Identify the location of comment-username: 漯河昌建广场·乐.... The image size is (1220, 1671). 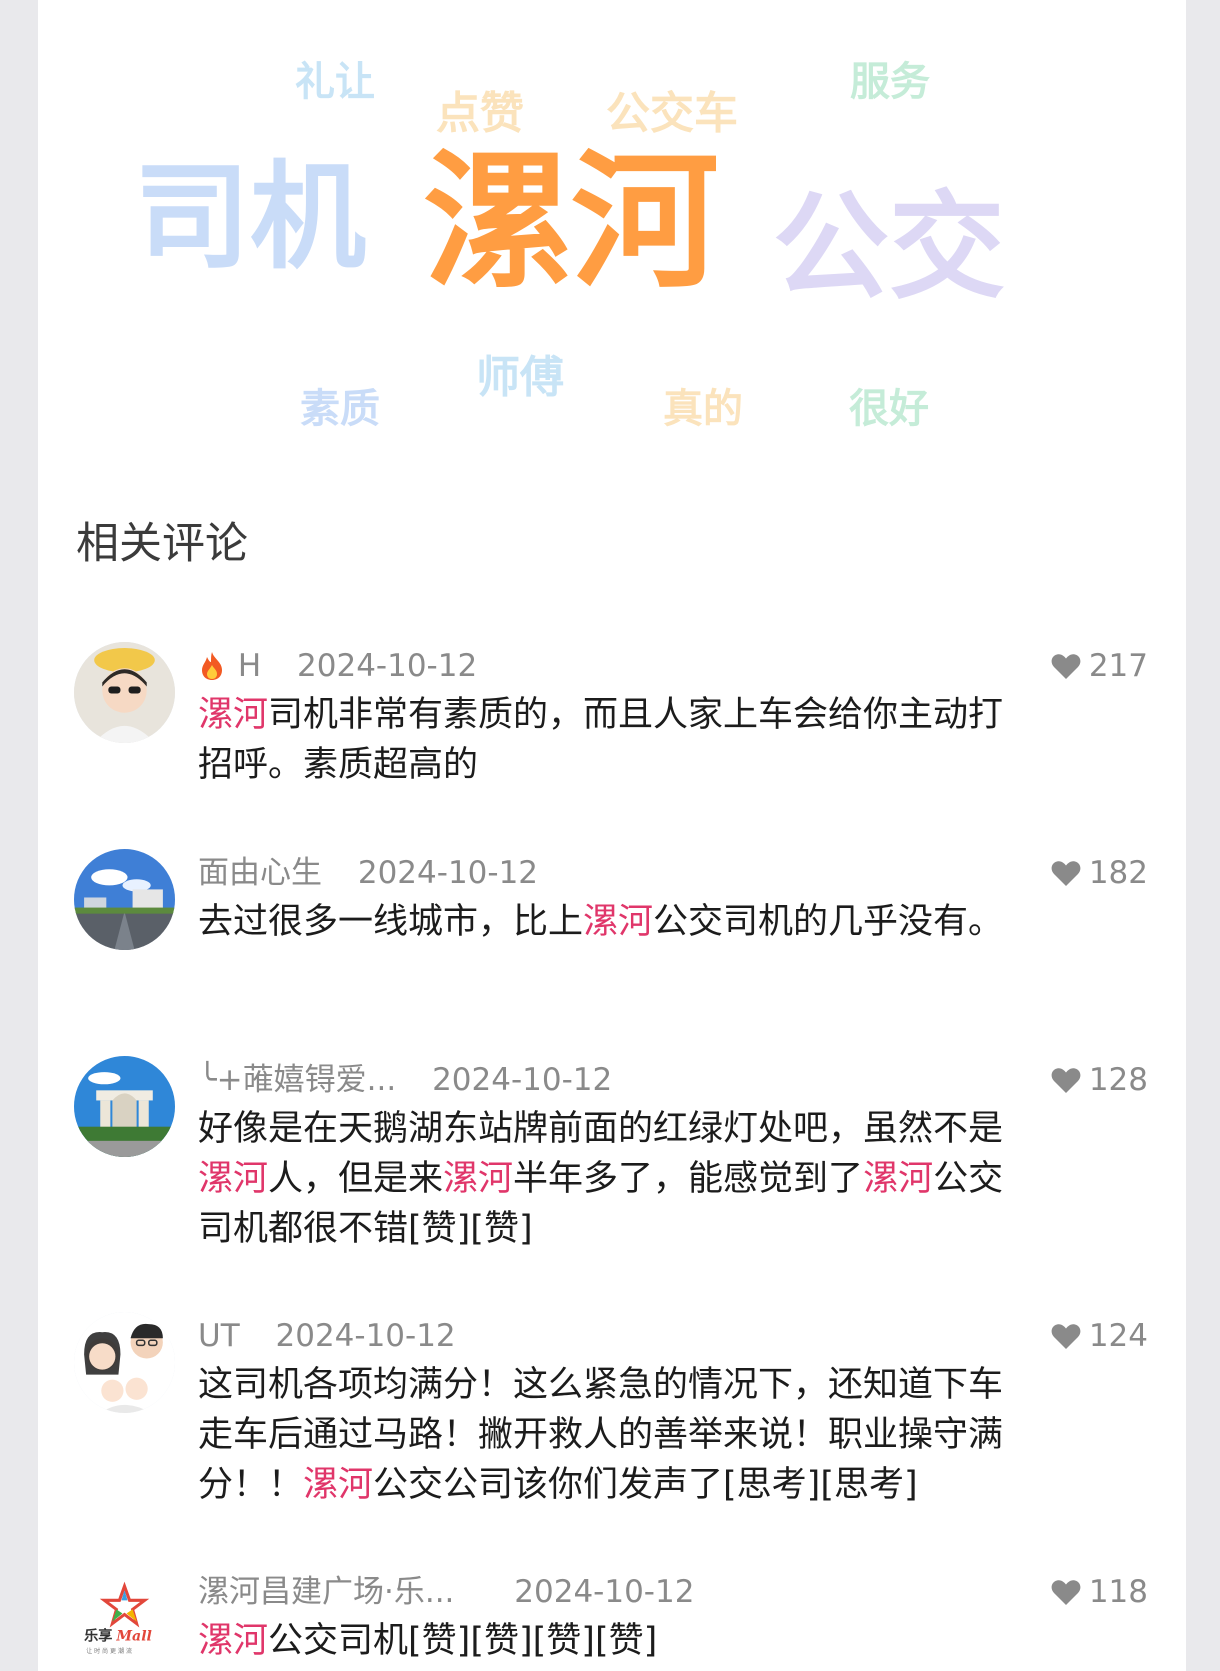
(326, 1592).